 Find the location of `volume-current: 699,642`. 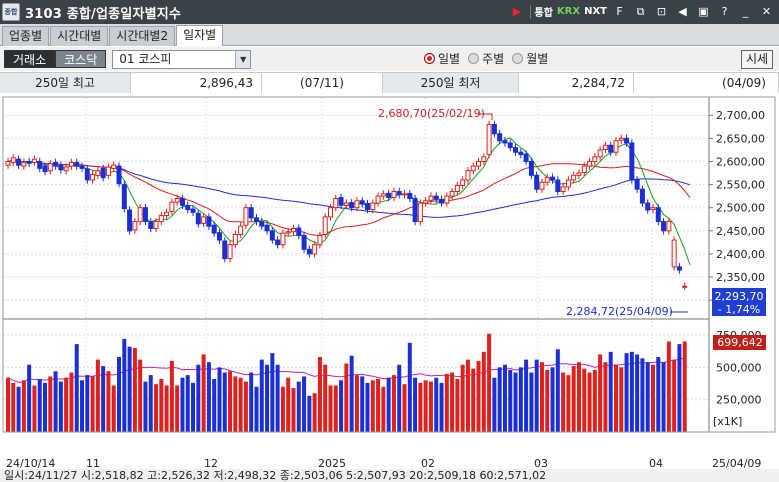

volume-current: 699,642 is located at coordinates (740, 342).